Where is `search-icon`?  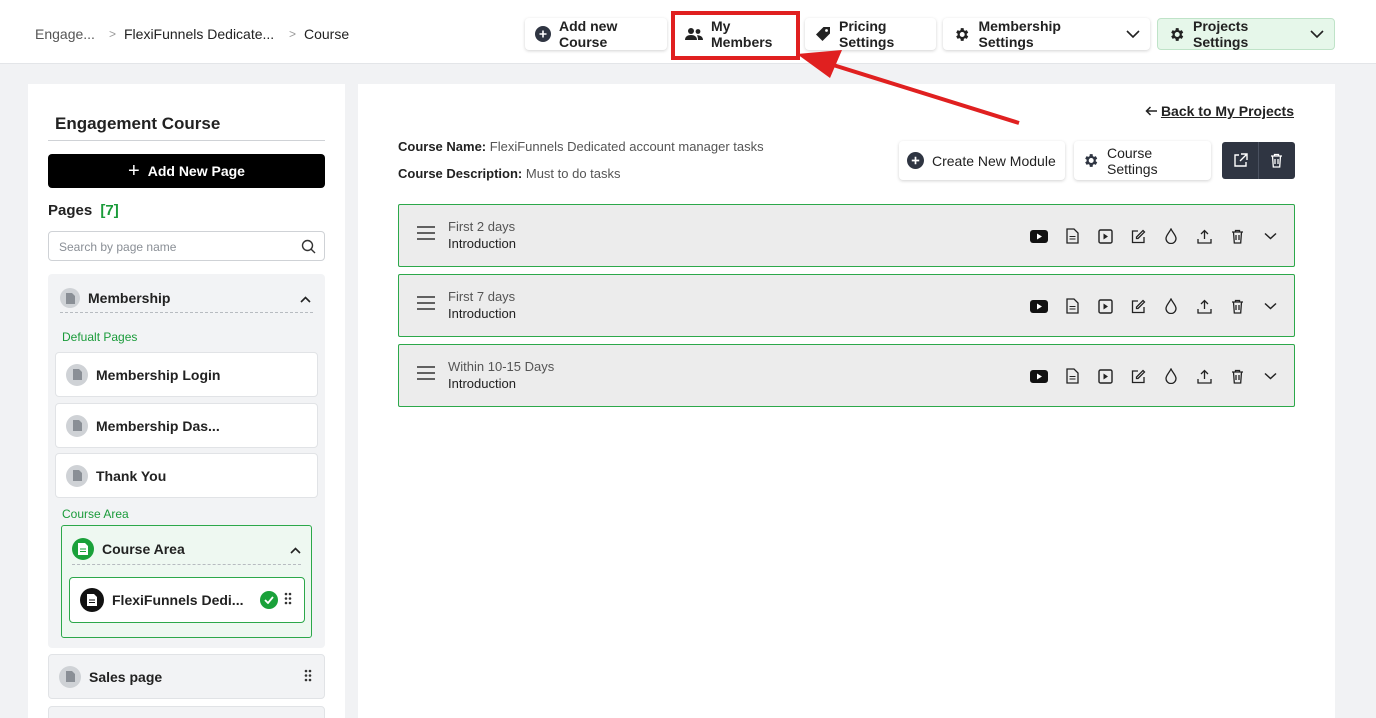
search-icon is located at coordinates (308, 248).